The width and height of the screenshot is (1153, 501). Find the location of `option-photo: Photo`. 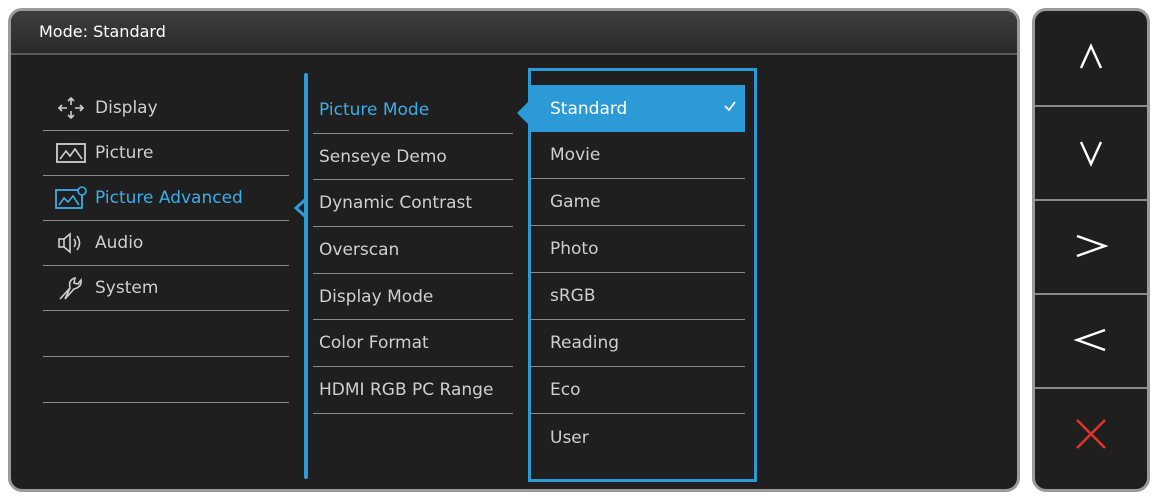

option-photo: Photo is located at coordinates (638, 249).